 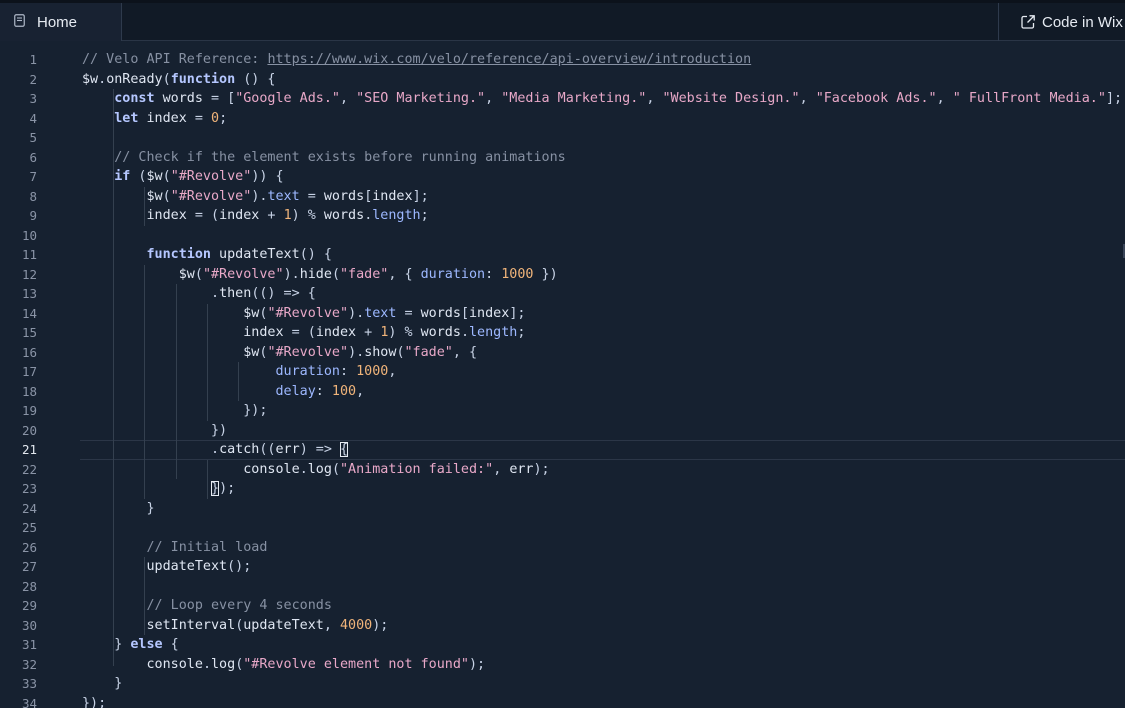 I want to click on code-line: 13 .then(() => {, so click(x=562, y=294).